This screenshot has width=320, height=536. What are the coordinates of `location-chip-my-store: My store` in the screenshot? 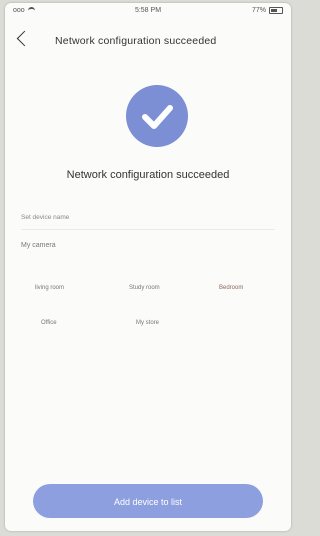 It's located at (147, 323).